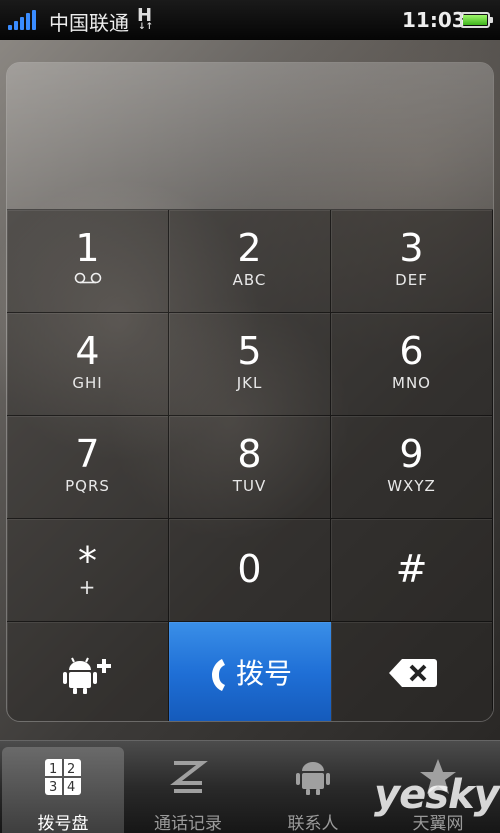  I want to click on key-digit: 5, so click(249, 351).